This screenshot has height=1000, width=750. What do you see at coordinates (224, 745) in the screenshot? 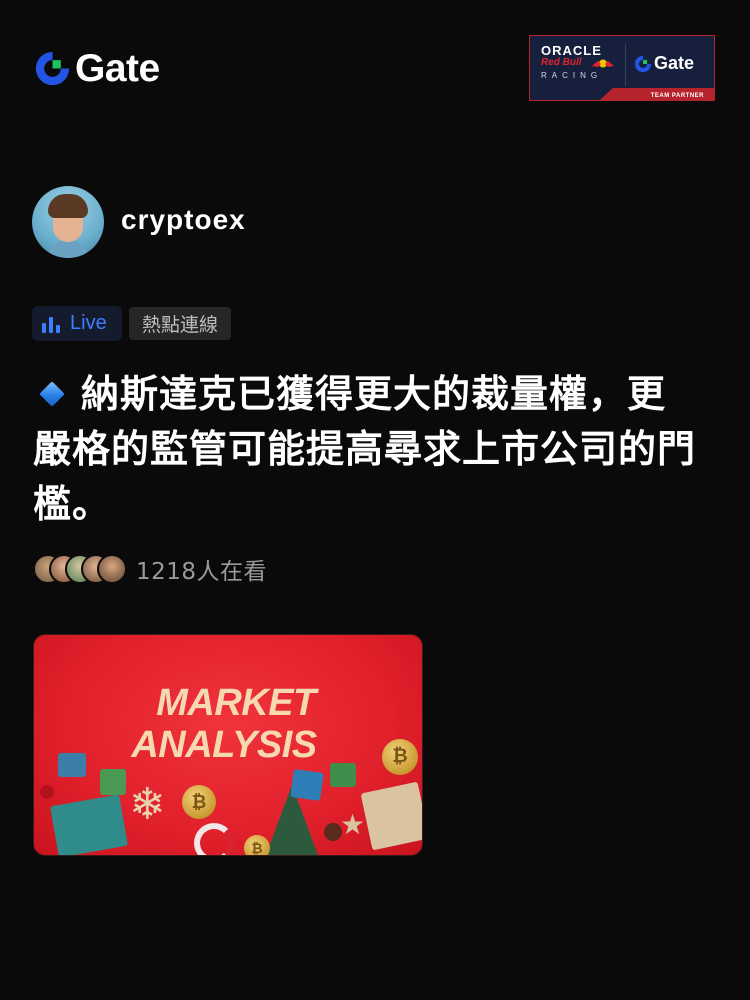
I see `image-title-line2: ANALYSIS` at bounding box center [224, 745].